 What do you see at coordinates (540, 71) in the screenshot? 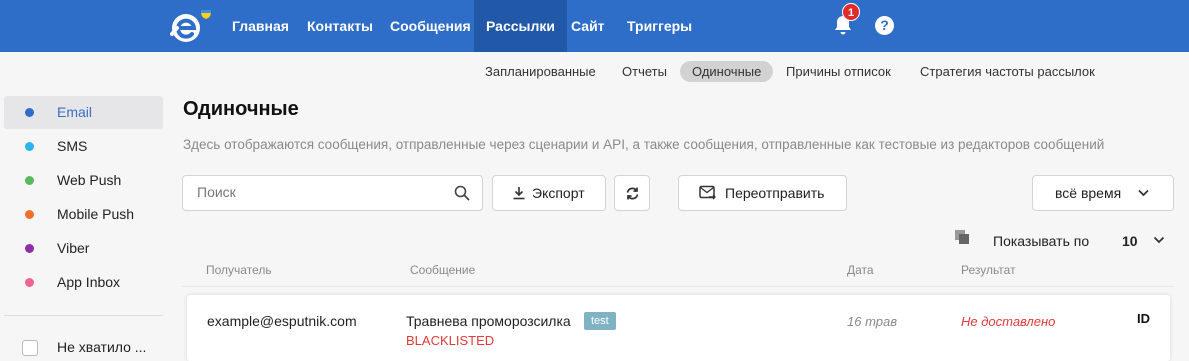
I see `subtab-scheduled: Запланированные` at bounding box center [540, 71].